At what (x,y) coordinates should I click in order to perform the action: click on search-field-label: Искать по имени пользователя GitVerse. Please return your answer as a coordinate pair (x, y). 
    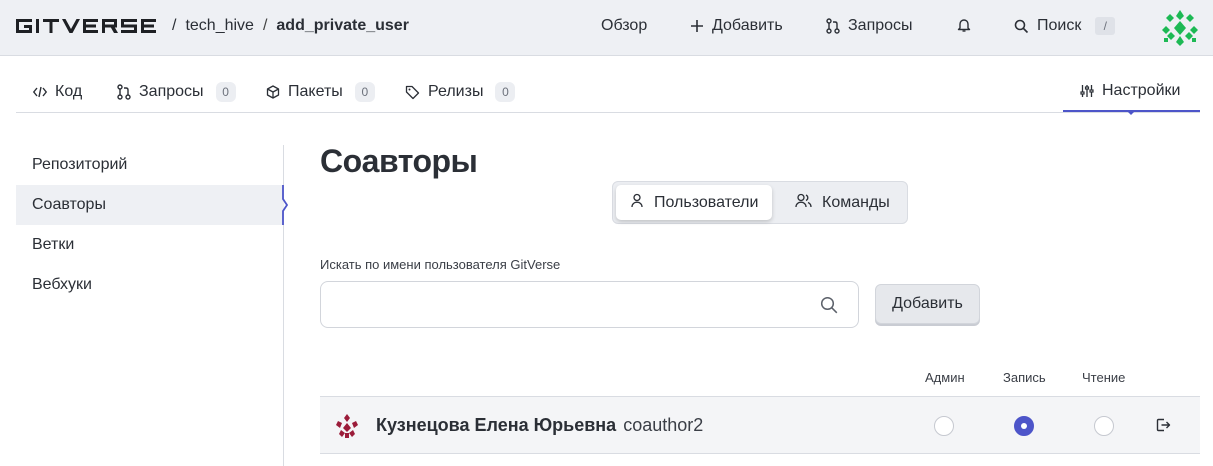
    Looking at the image, I should click on (440, 264).